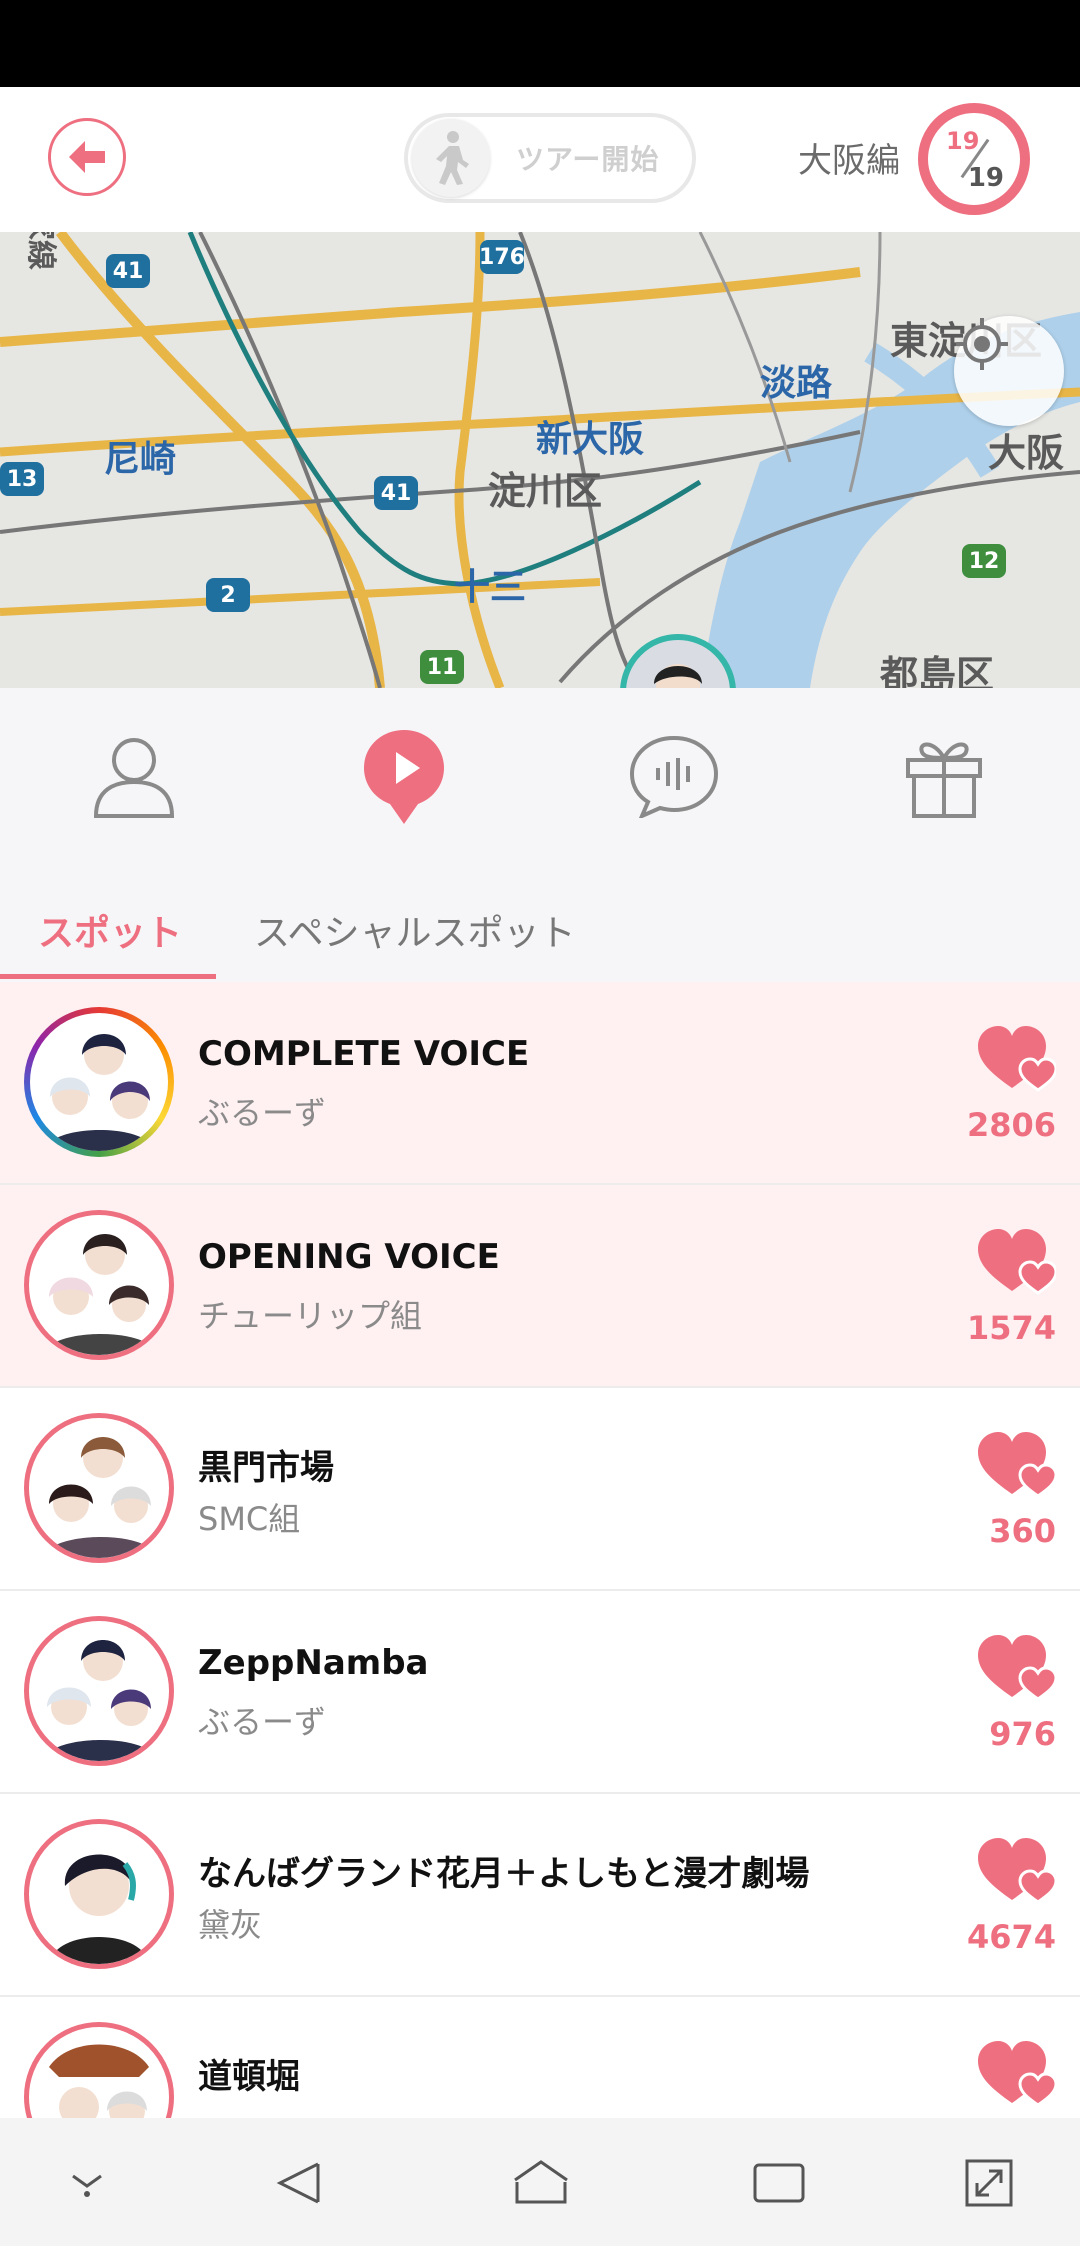 The image size is (1080, 2246). Describe the element at coordinates (540, 1895) in the screenshot. I see `list-item: なんばグランド花月＋よしもと漫才劇場 黛灰 4674` at that location.